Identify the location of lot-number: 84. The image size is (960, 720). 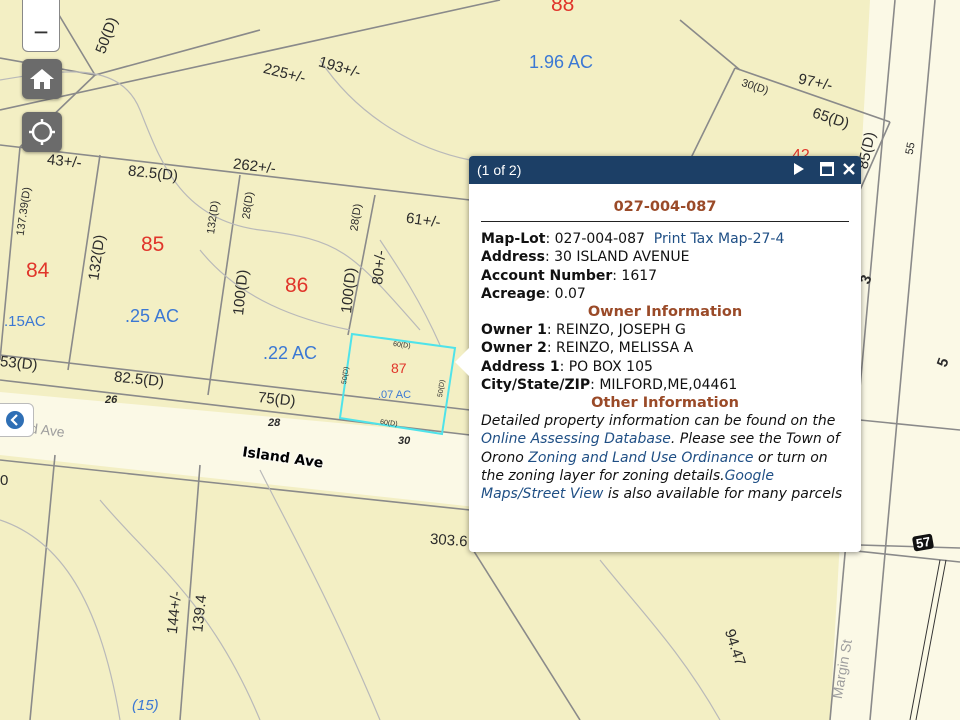
(38, 270).